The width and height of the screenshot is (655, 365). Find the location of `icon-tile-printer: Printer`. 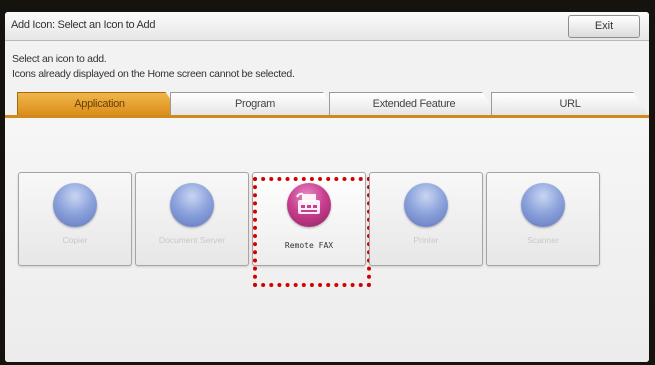

icon-tile-printer: Printer is located at coordinates (426, 219).